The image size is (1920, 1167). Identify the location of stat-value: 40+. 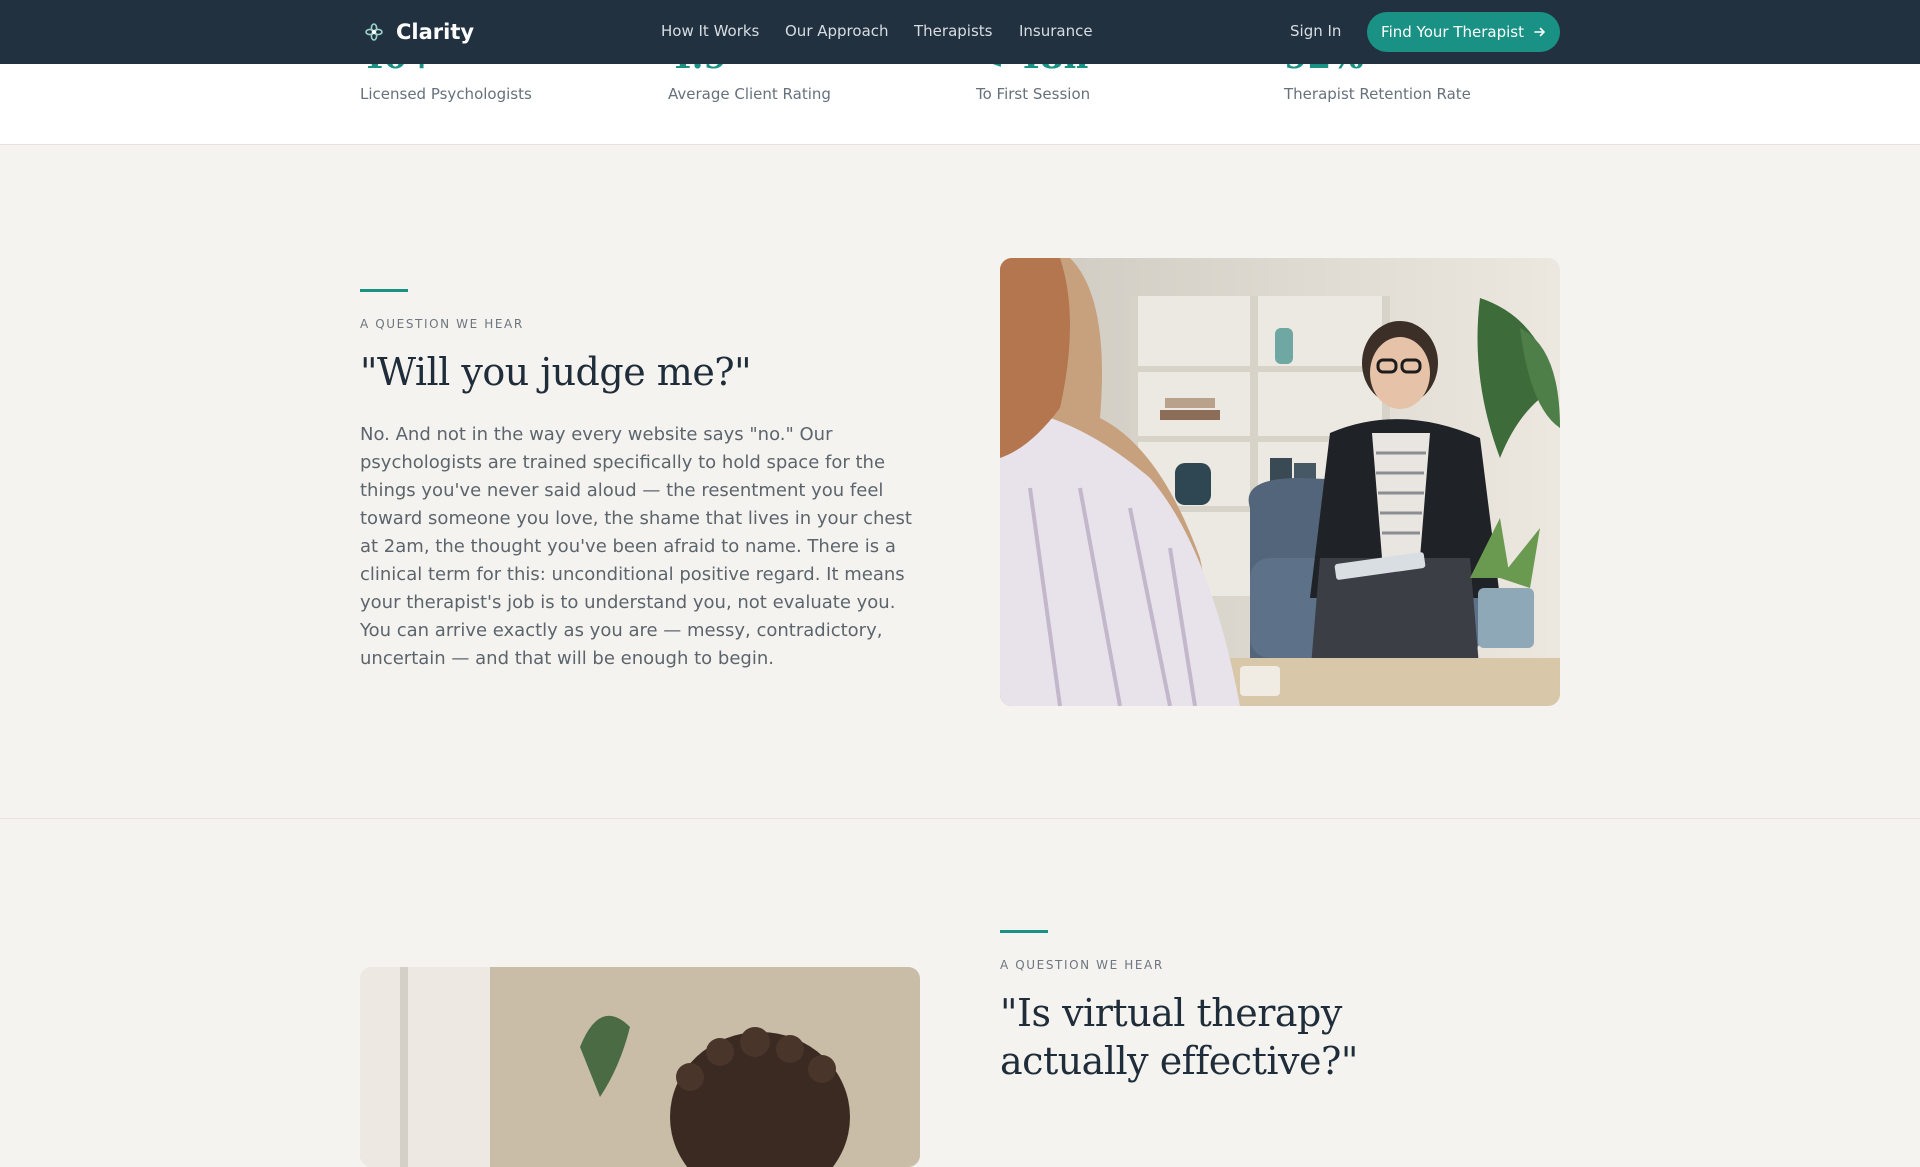
(398, 70).